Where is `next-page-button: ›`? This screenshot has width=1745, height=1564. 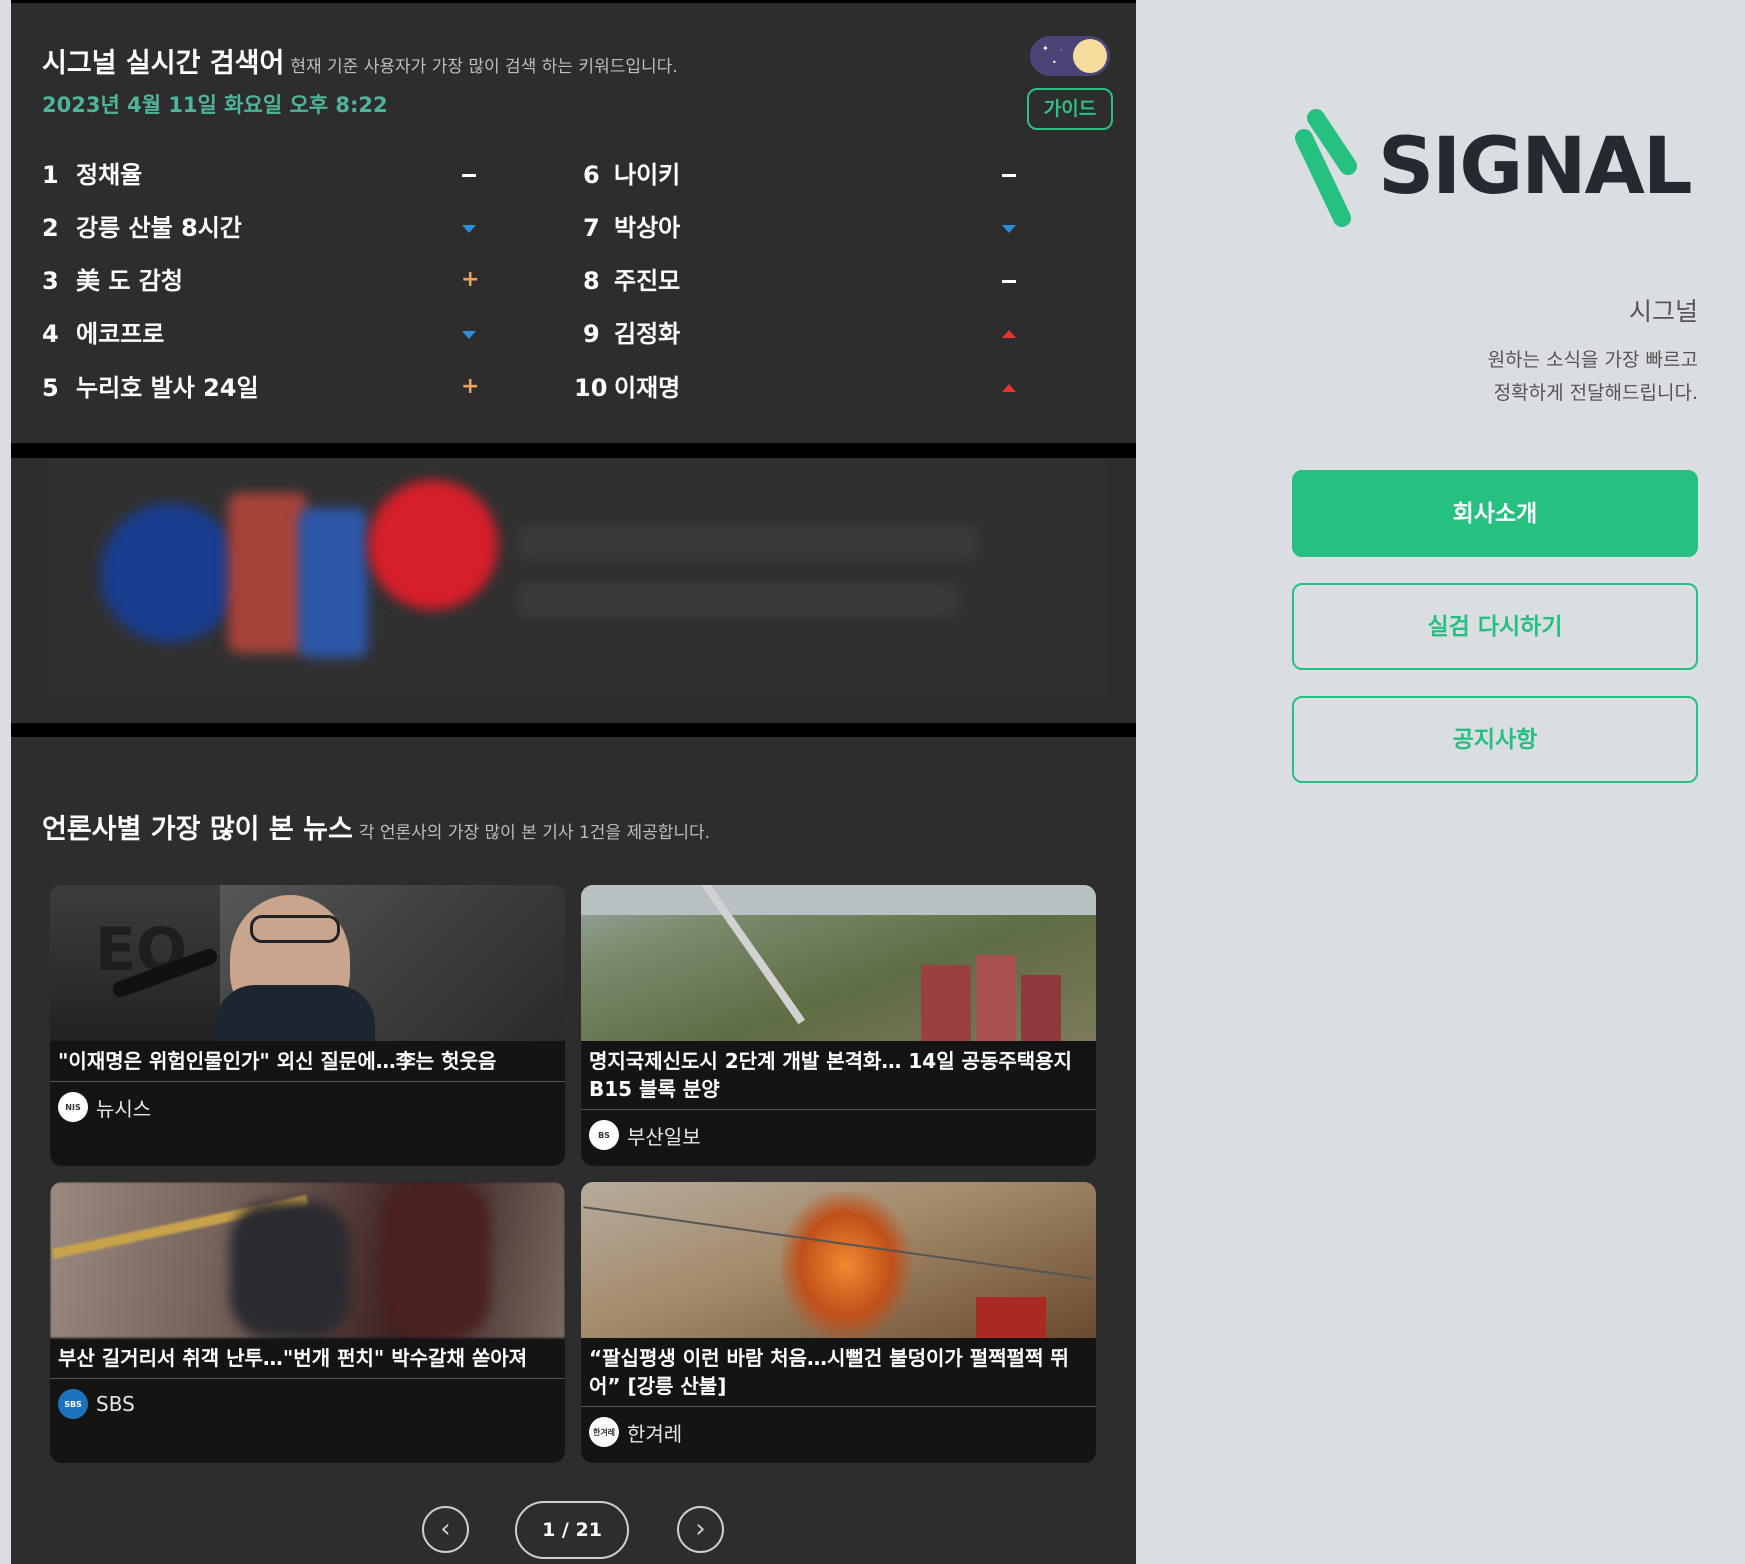
next-page-button: › is located at coordinates (700, 1529).